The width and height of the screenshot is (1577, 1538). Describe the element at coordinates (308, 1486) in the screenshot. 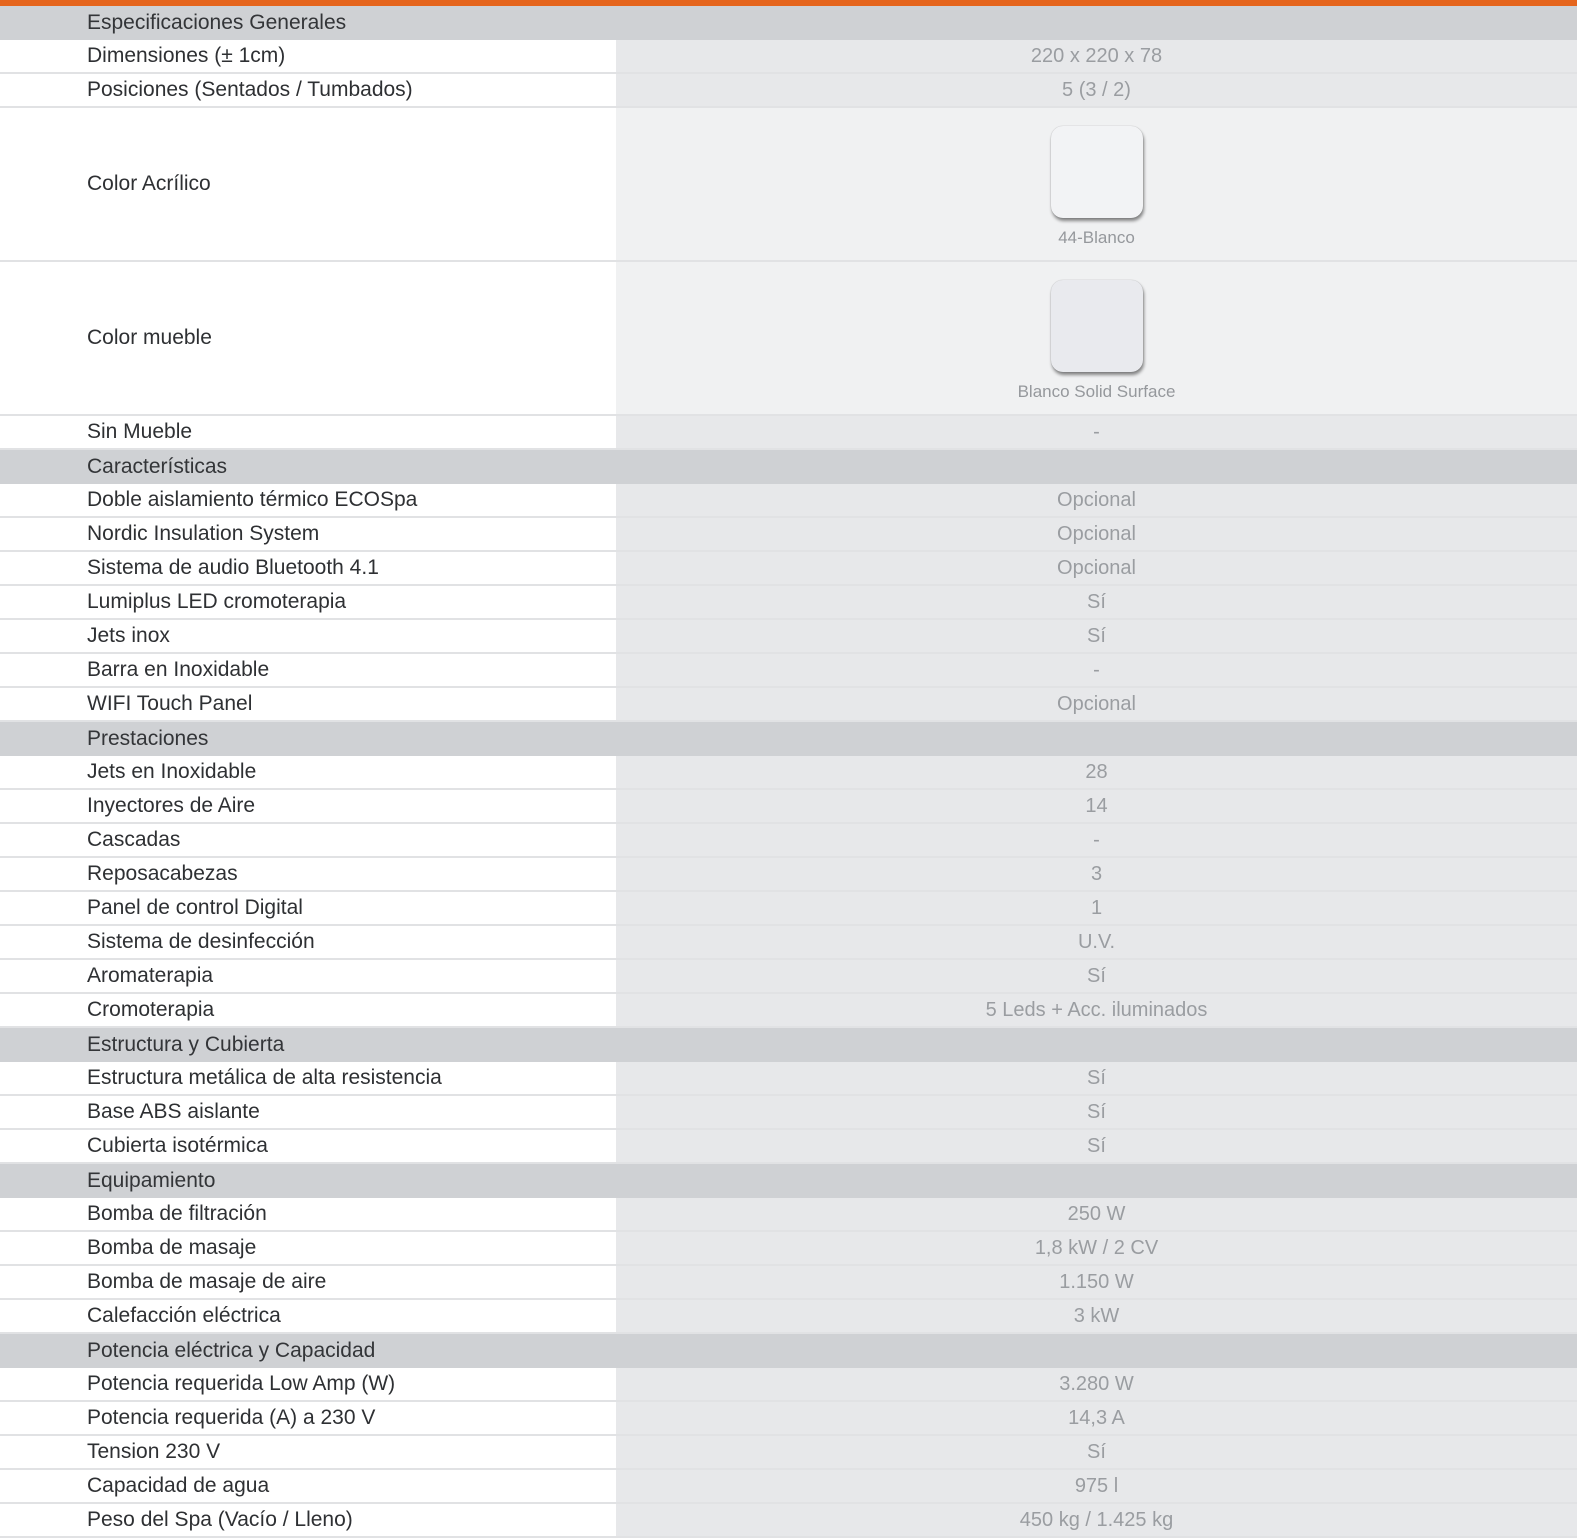

I see `row-label: Capacidad de agua` at that location.